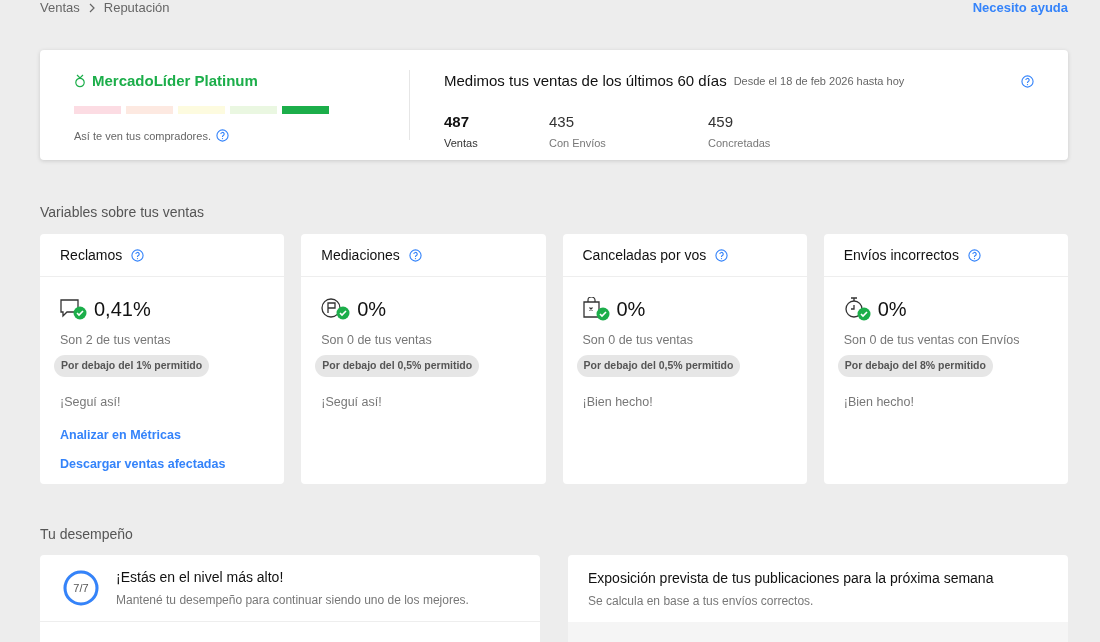  I want to click on stat-label: Ventas, so click(461, 143).